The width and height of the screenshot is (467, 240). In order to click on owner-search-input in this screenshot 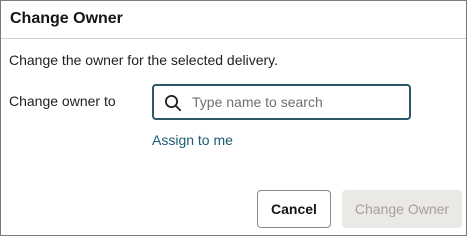, I will do `click(298, 102)`.